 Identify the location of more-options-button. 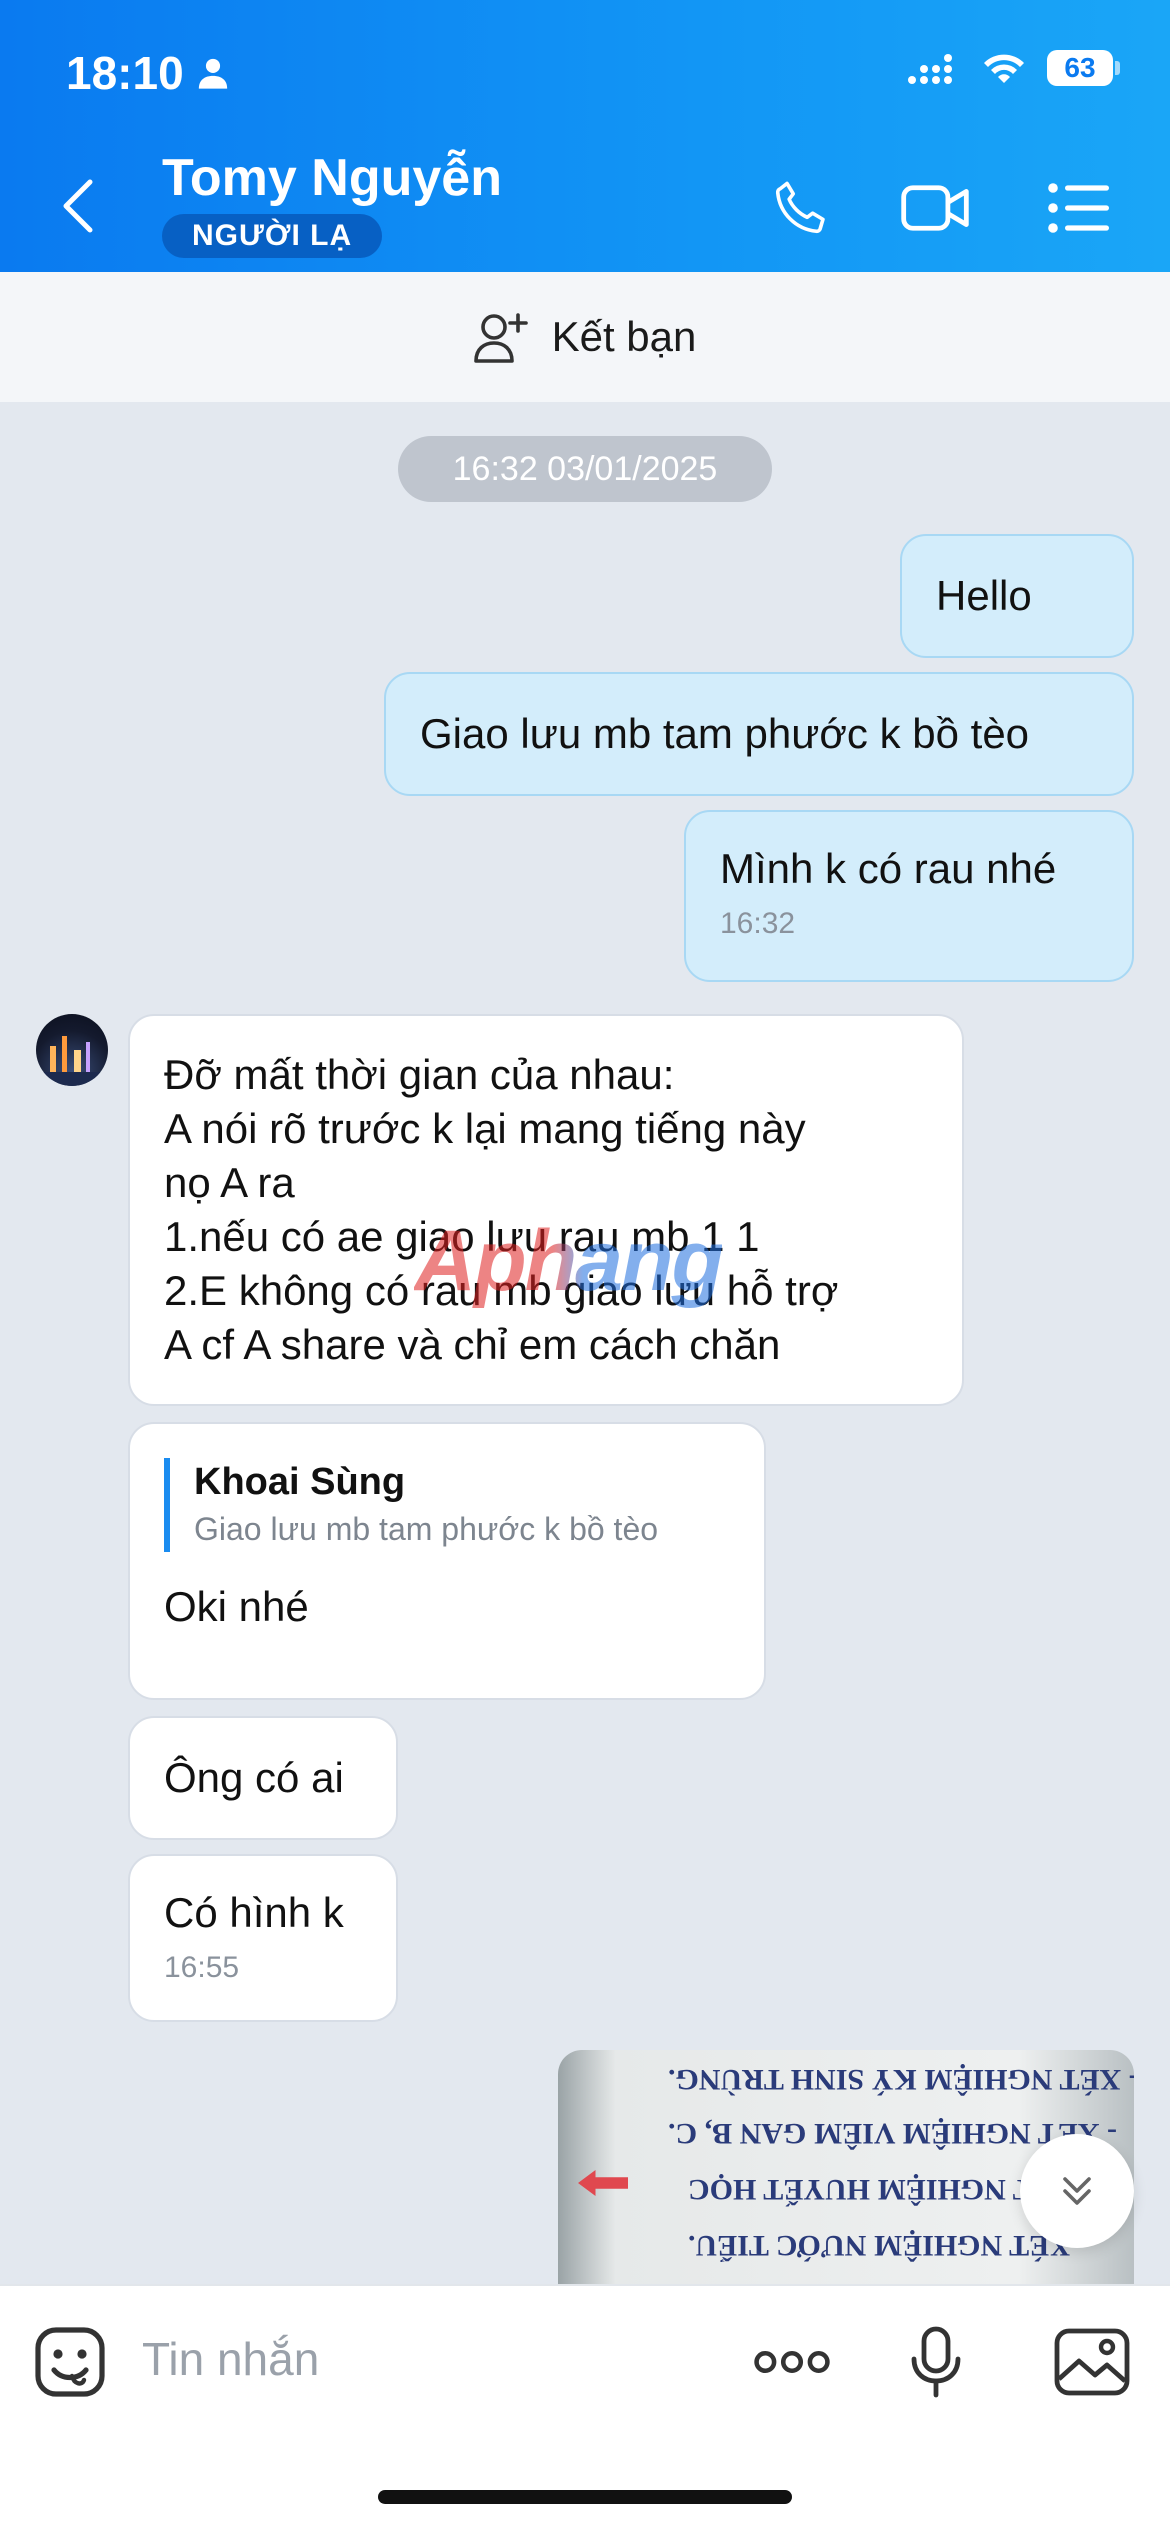
(792, 2362).